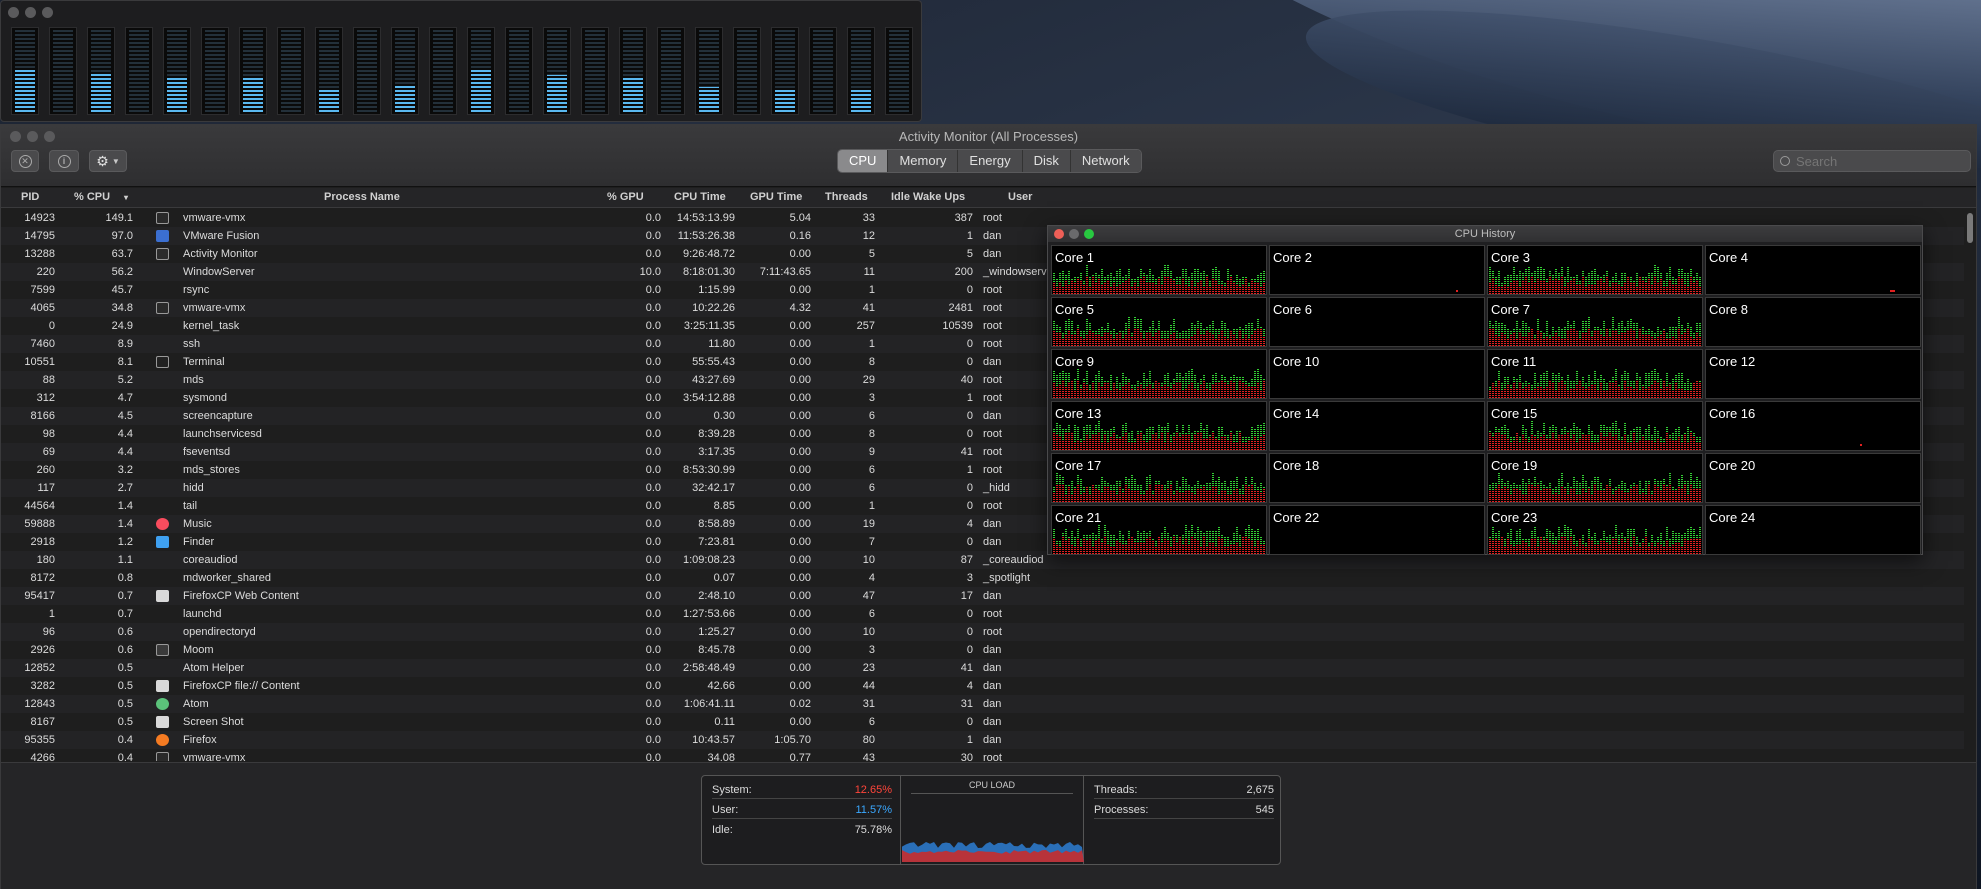 This screenshot has width=1981, height=889. Describe the element at coordinates (928, 197) in the screenshot. I see `column-idle-wake-ups: Idle Wake Ups` at that location.